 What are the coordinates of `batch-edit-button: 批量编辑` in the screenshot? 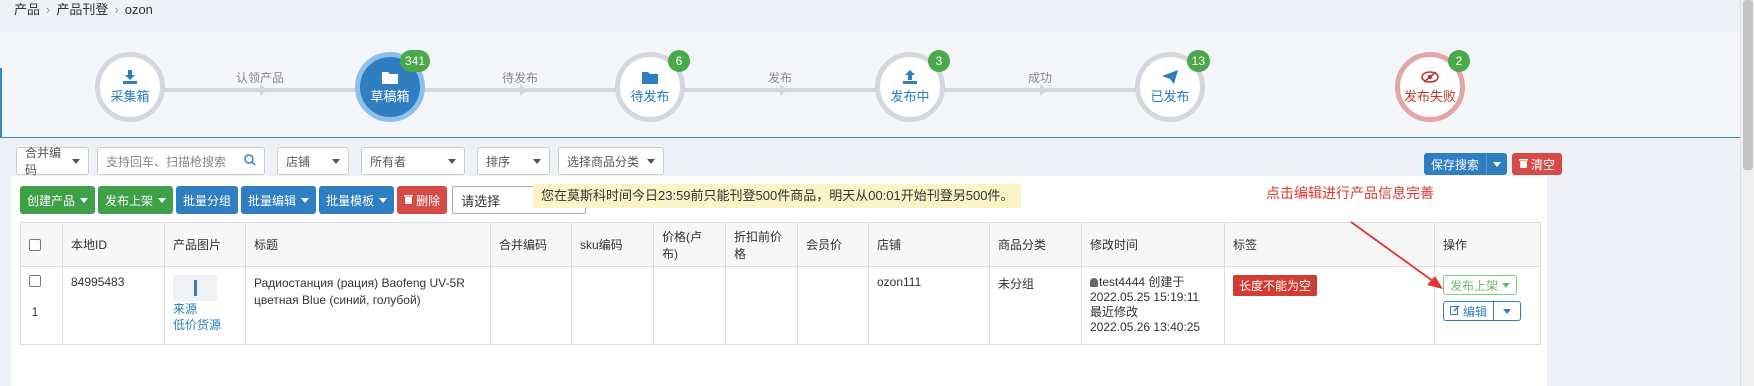 It's located at (279, 200).